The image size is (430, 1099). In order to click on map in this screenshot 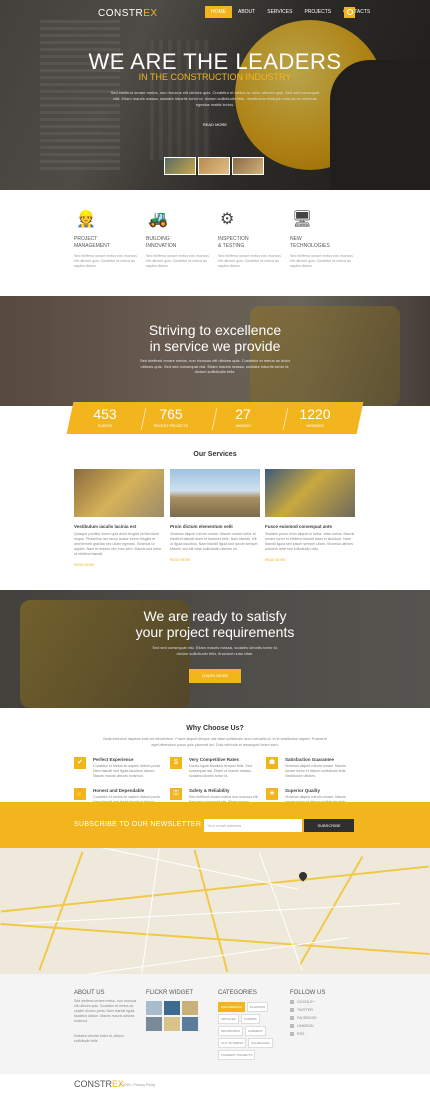, I will do `click(215, 911)`.